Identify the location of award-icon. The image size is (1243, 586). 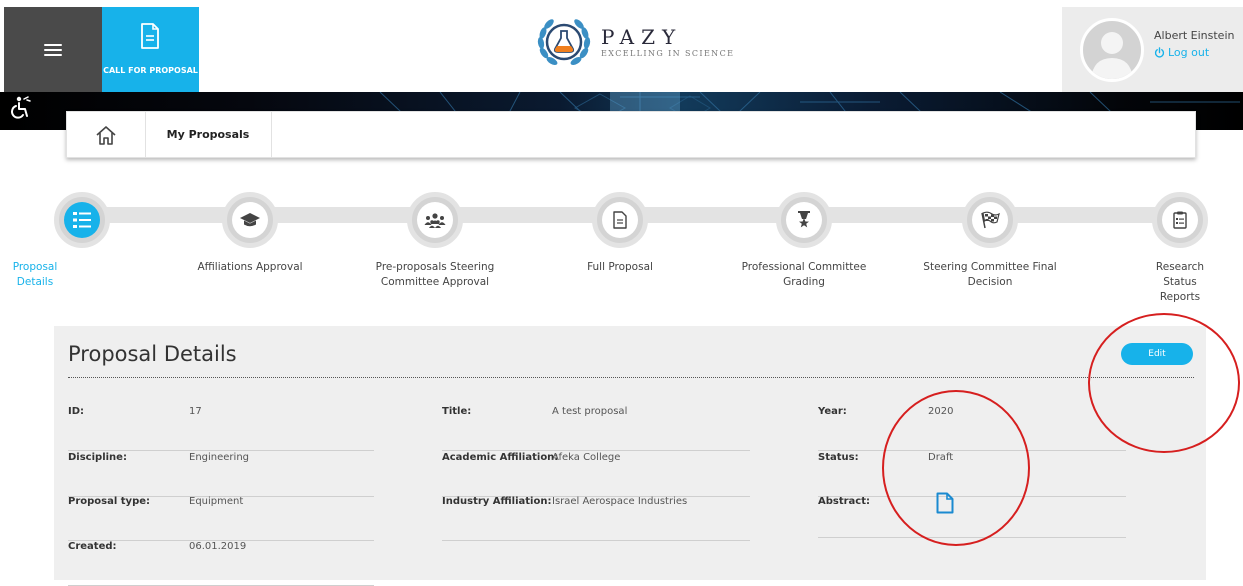
(804, 219).